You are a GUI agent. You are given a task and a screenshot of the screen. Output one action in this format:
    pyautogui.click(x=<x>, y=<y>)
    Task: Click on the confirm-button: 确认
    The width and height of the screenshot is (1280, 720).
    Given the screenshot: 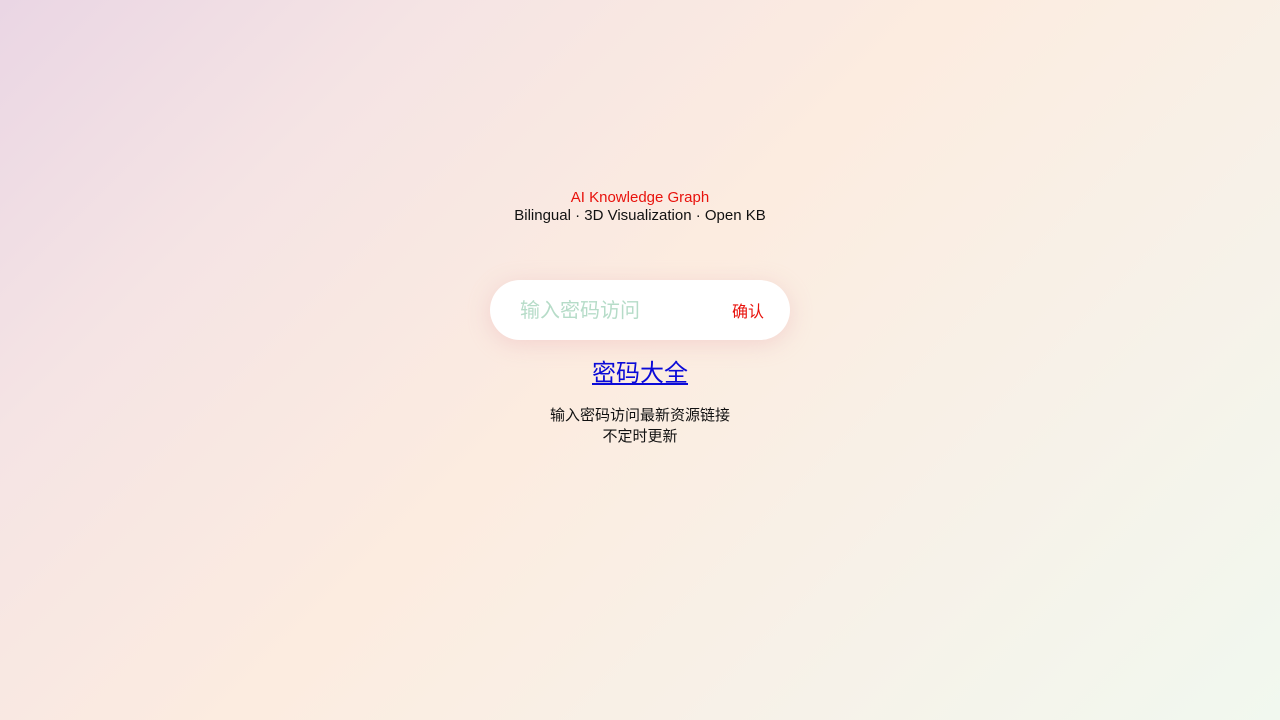 What is the action you would take?
    pyautogui.click(x=748, y=310)
    